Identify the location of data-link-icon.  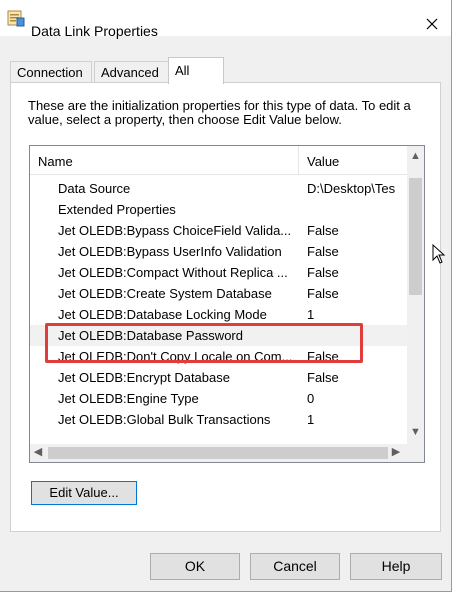
(16, 18).